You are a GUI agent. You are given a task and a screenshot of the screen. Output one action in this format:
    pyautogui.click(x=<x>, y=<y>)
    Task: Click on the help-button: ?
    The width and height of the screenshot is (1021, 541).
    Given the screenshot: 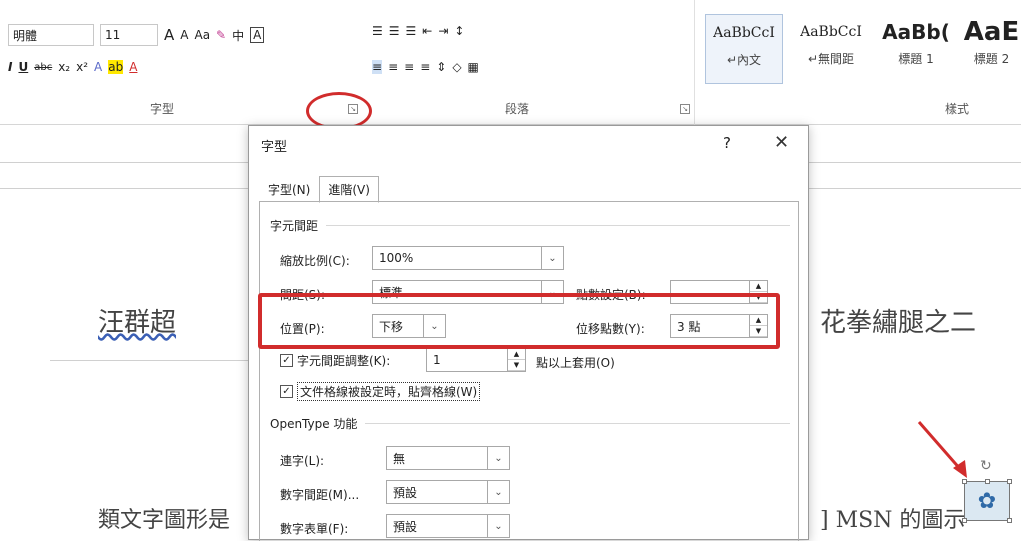 What is the action you would take?
    pyautogui.click(x=727, y=143)
    